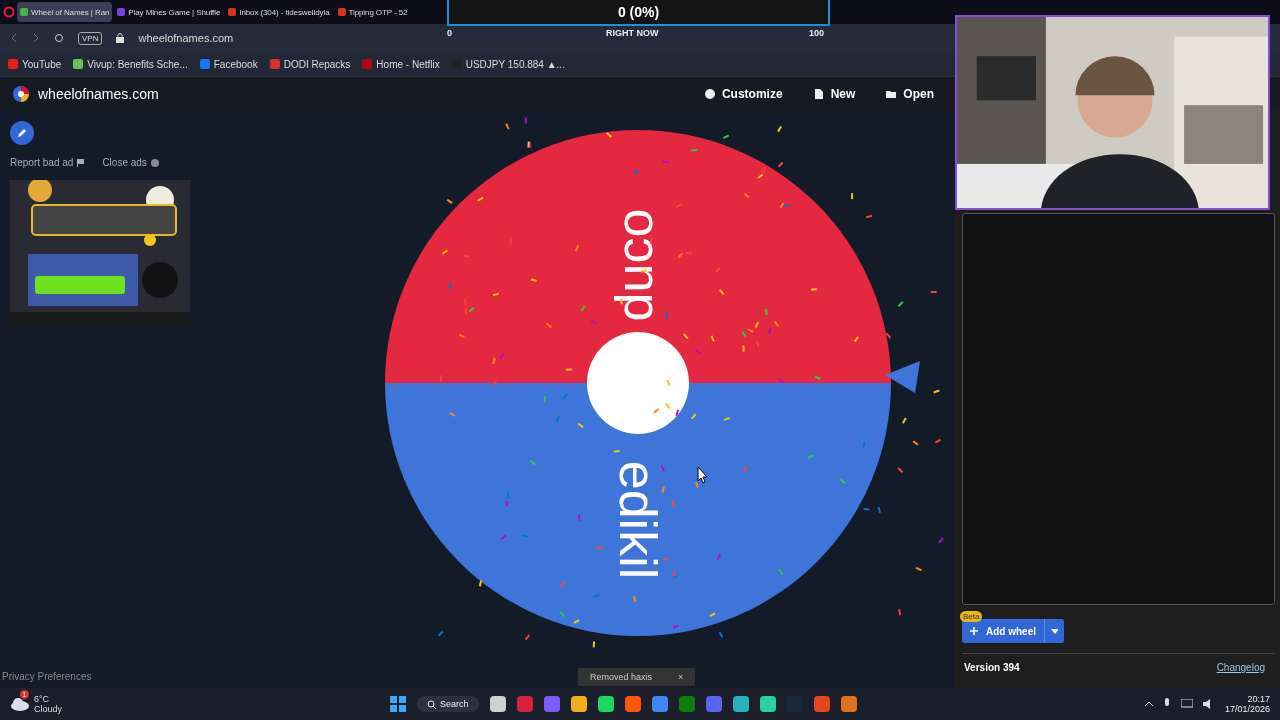 This screenshot has height=720, width=1280. I want to click on taskbar-search: Search, so click(448, 704).